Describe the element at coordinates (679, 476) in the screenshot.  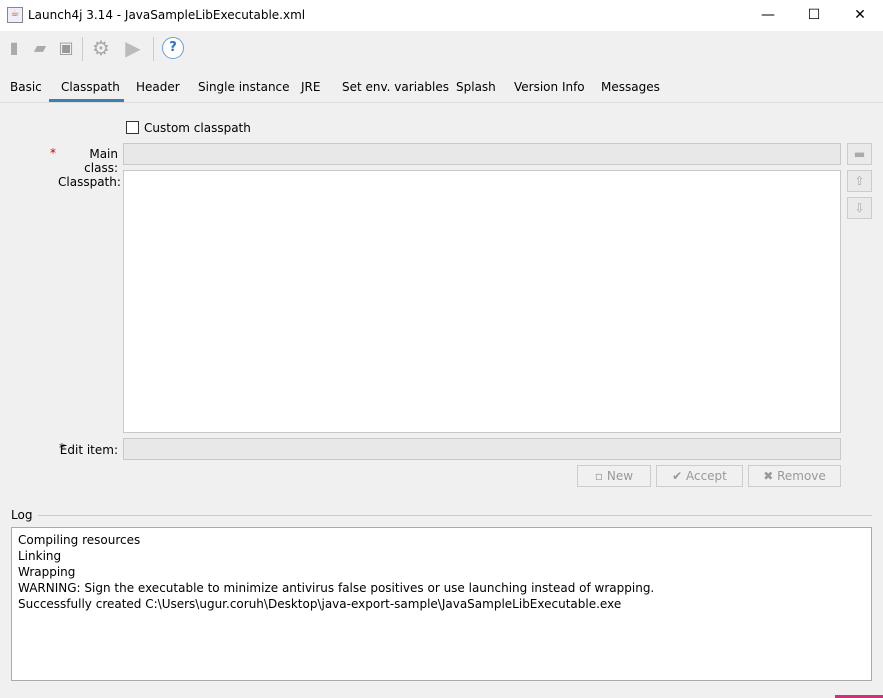
I see `checkmark-icon: ✔` at that location.